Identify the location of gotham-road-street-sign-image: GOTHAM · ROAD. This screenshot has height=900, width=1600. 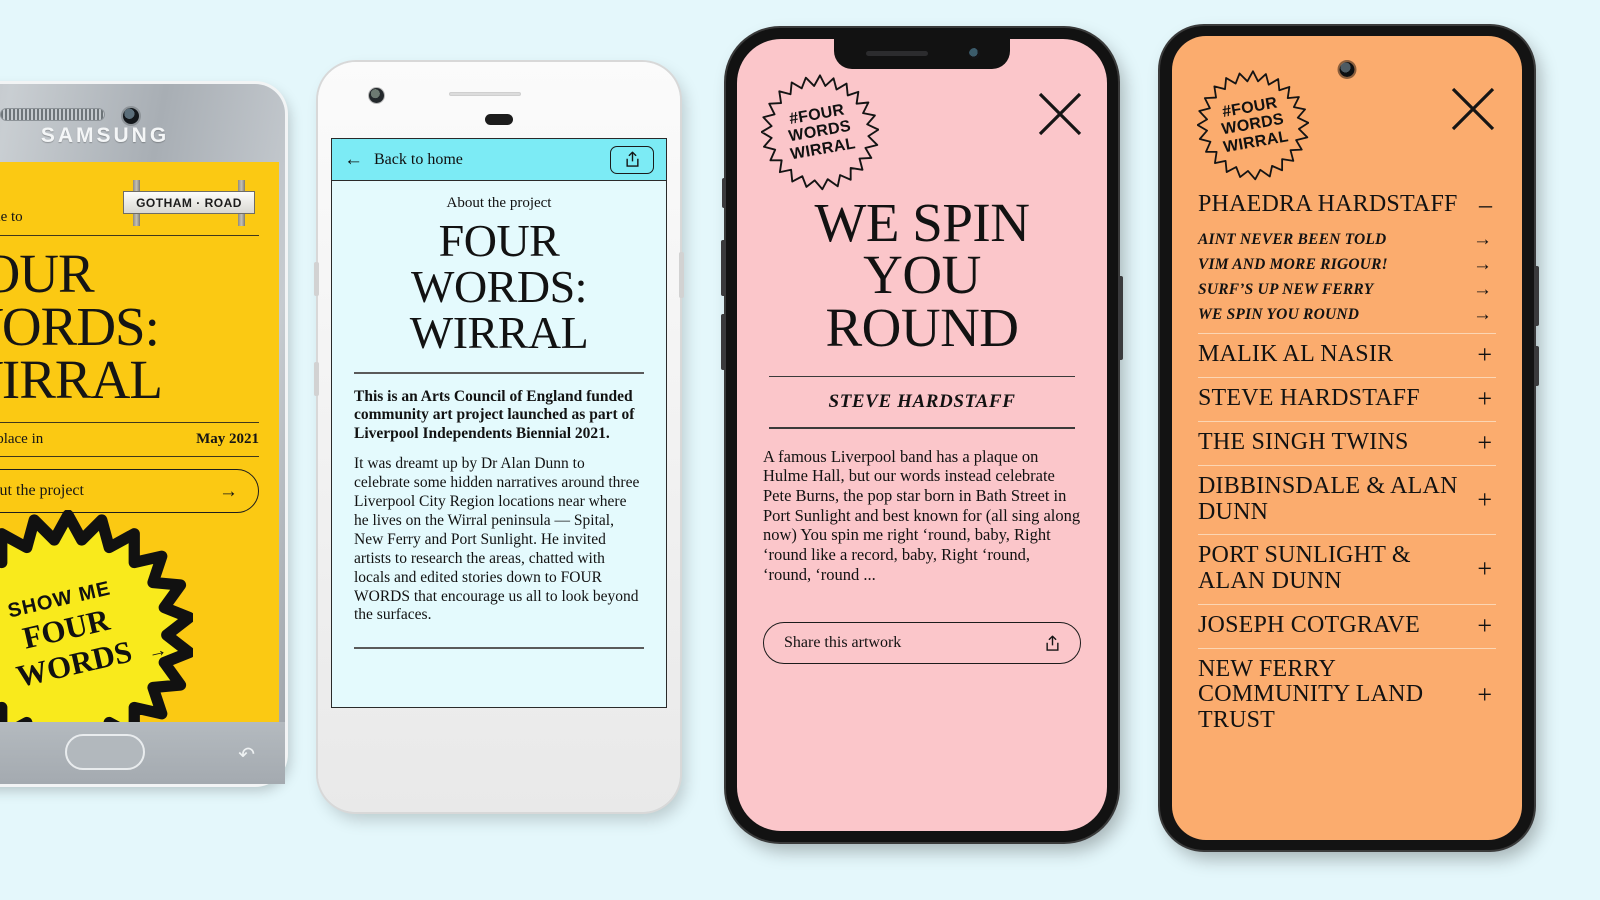
(189, 203).